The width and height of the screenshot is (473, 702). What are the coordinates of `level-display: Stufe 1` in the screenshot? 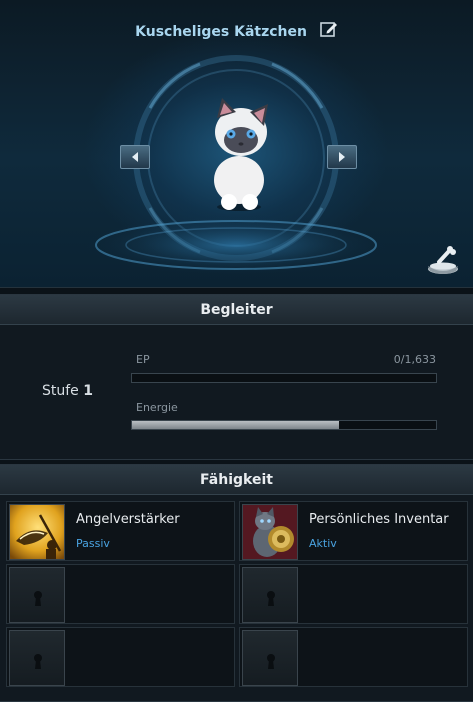 It's located at (67, 391).